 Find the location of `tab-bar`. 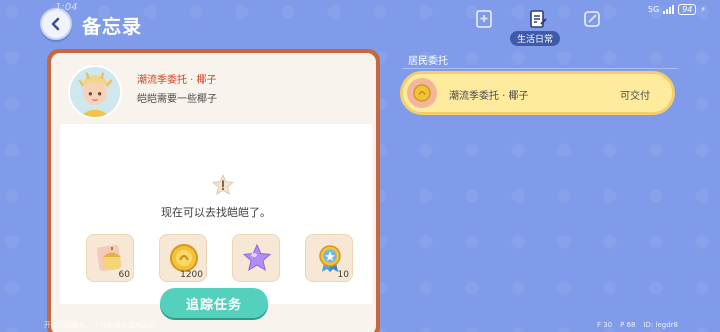

tab-bar is located at coordinates (538, 19).